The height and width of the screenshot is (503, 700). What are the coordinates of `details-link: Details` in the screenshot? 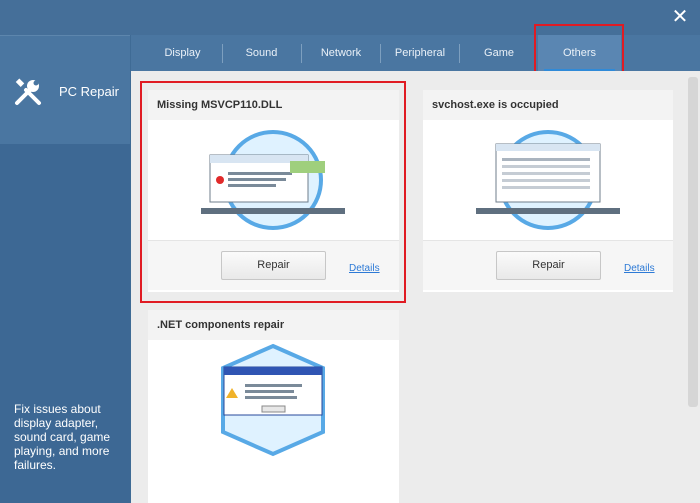 It's located at (639, 268).